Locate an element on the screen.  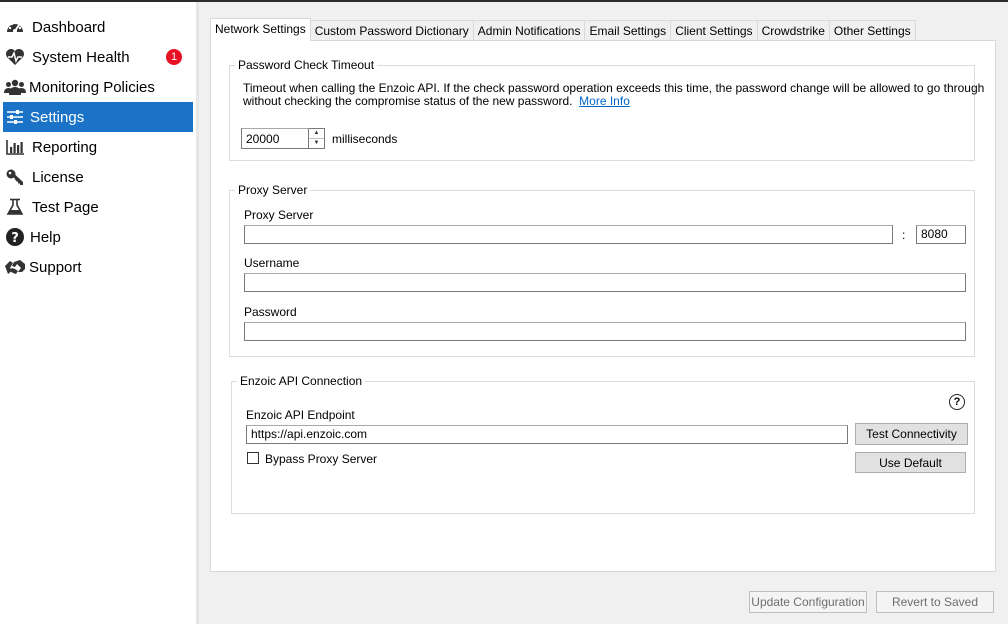
sidebar-item-label: System Health is located at coordinates (81, 57).